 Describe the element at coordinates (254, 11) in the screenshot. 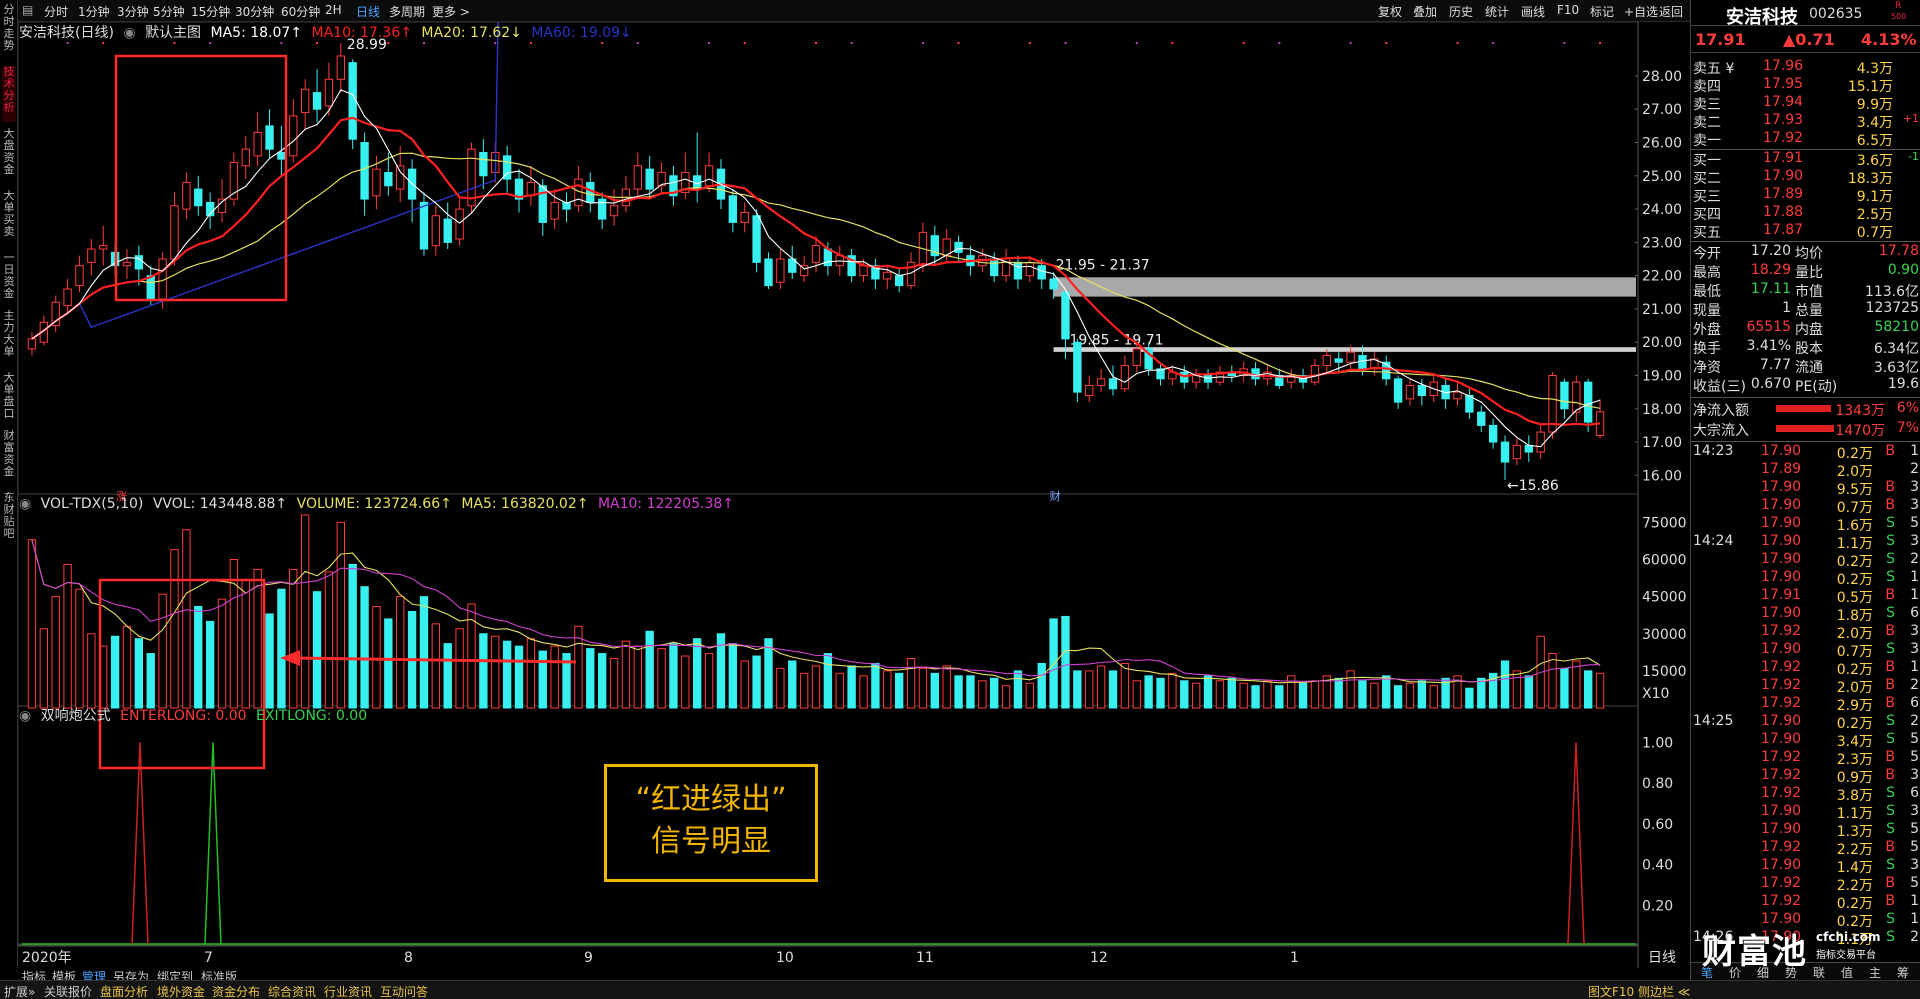

I see `period-tab-5: 30分钟` at that location.